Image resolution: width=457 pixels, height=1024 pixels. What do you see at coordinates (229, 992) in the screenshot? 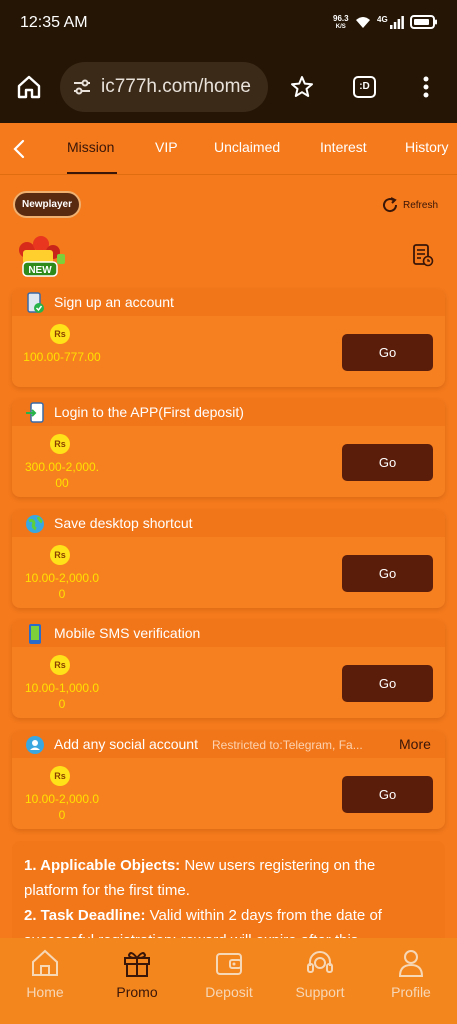
I see `nav-label: Deposit` at bounding box center [229, 992].